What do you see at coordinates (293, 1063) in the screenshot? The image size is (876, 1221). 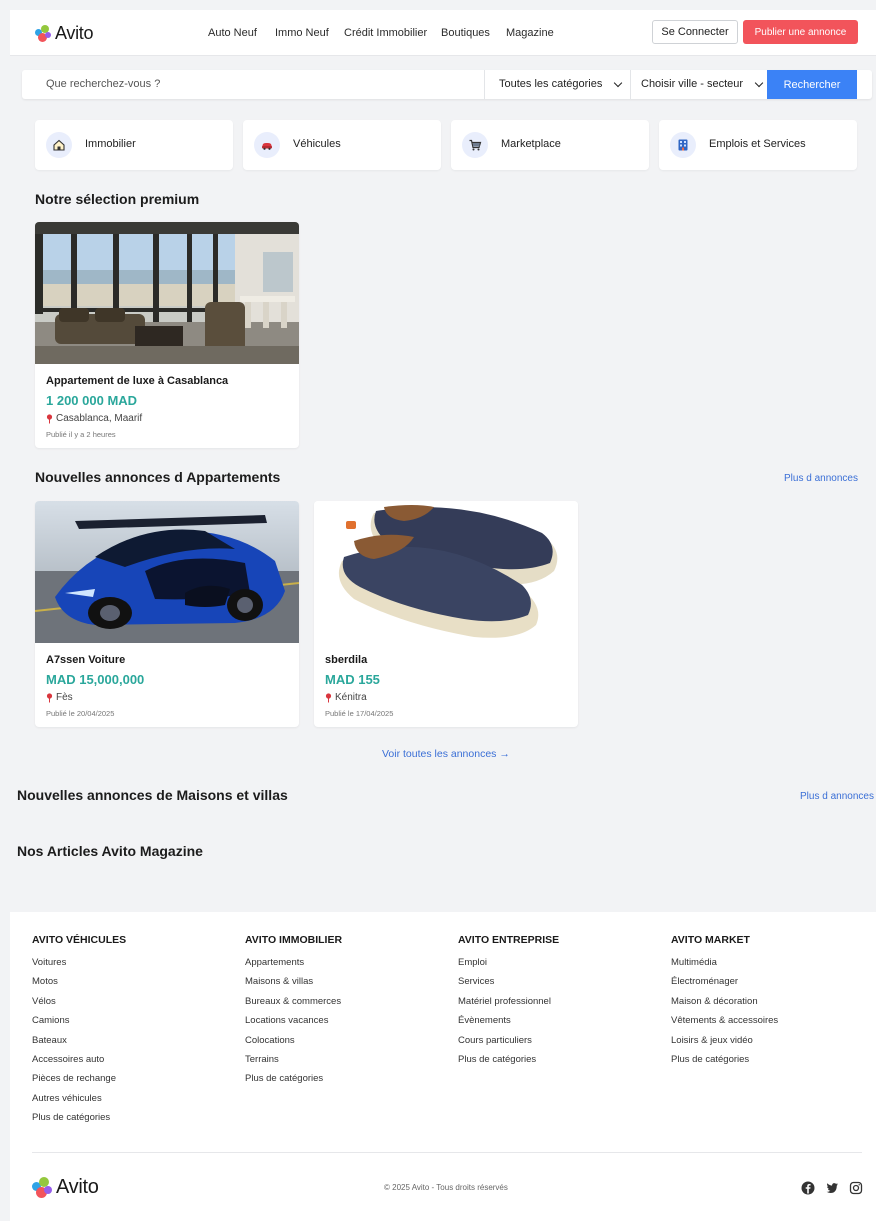 I see `footer-link: Terrains` at bounding box center [293, 1063].